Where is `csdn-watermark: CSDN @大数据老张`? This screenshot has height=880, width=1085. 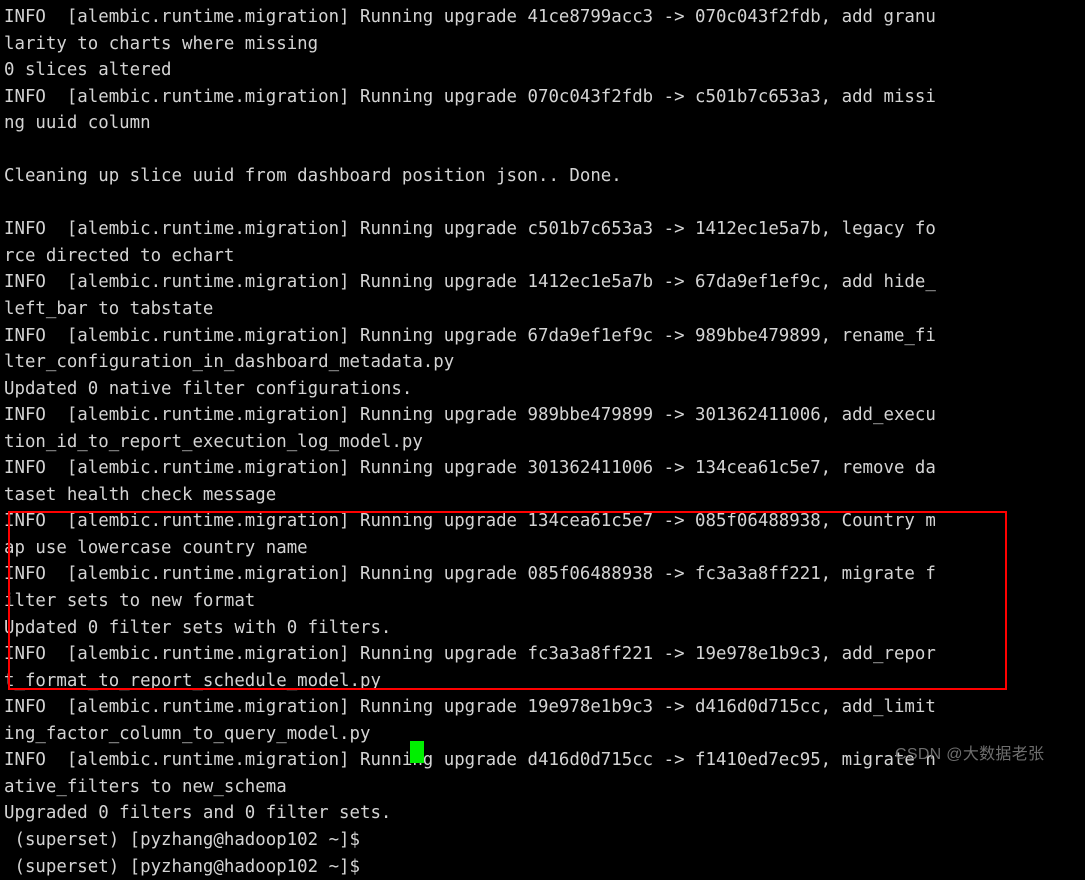
csdn-watermark: CSDN @大数据老张 is located at coordinates (969, 752).